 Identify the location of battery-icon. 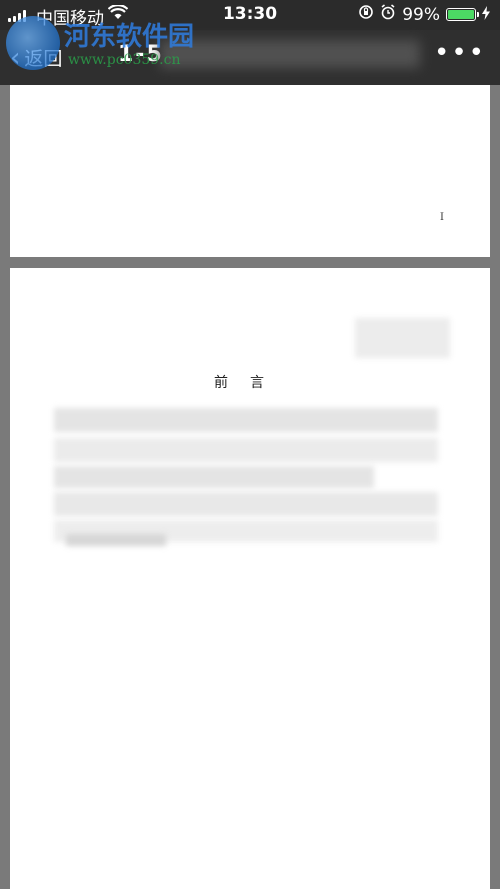
(462, 14).